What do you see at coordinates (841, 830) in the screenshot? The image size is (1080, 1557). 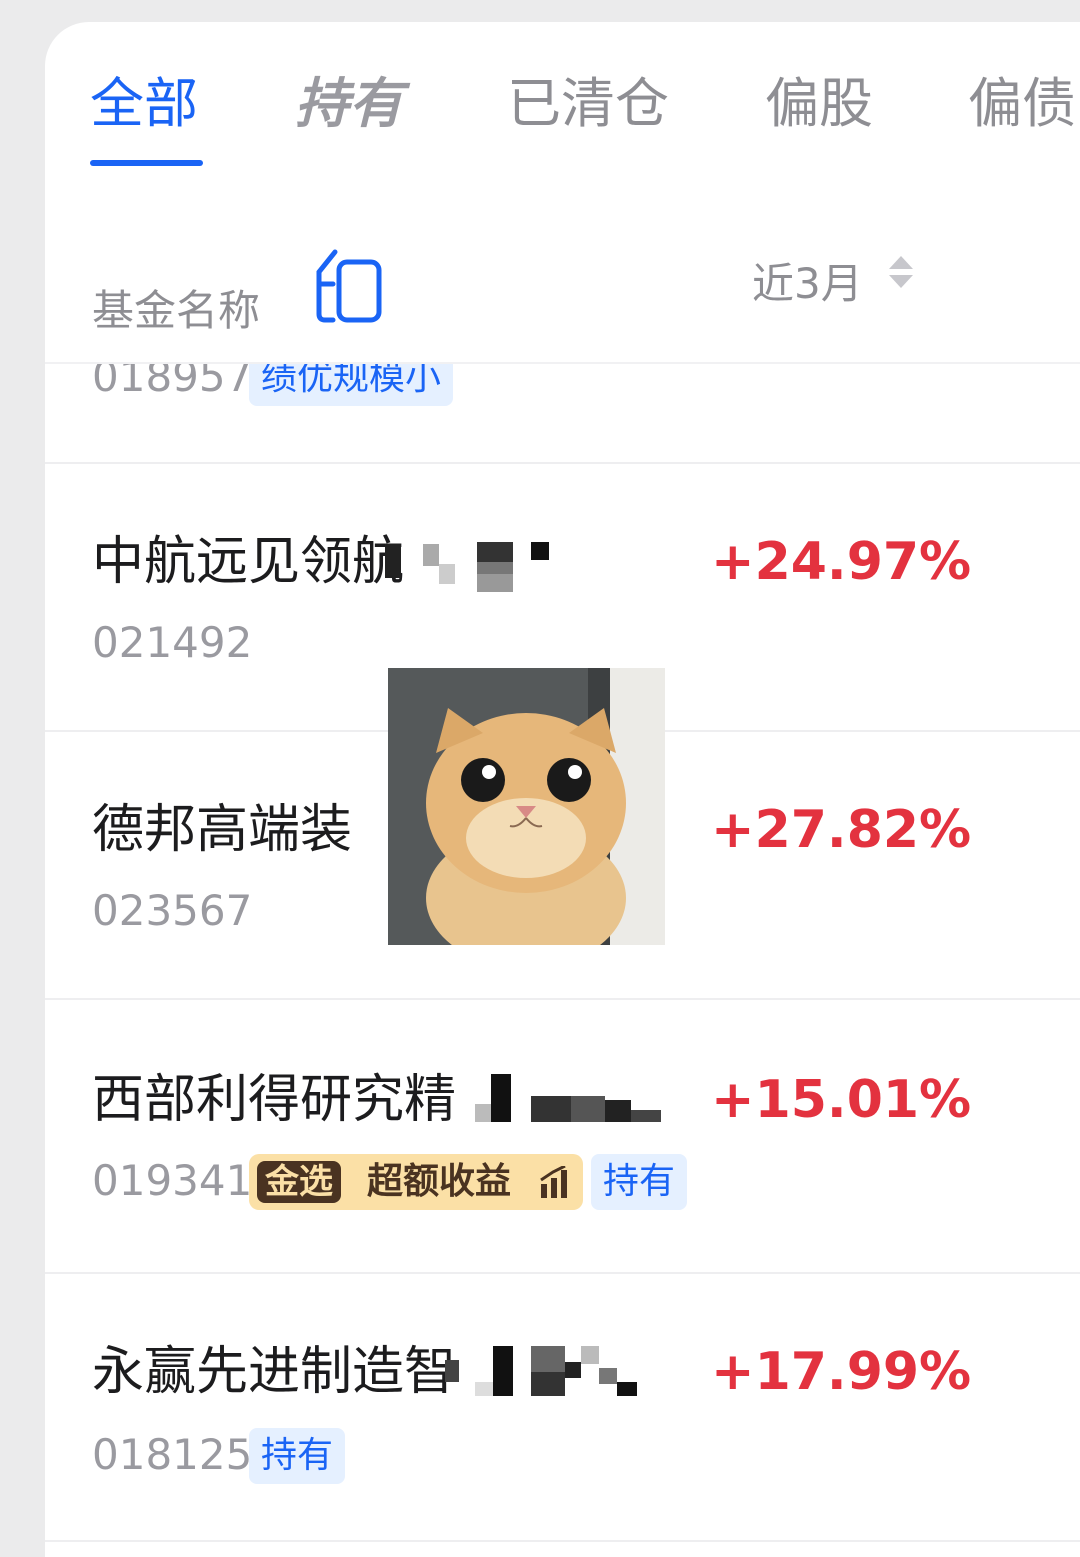 I see `fund-return: +27.82%` at bounding box center [841, 830].